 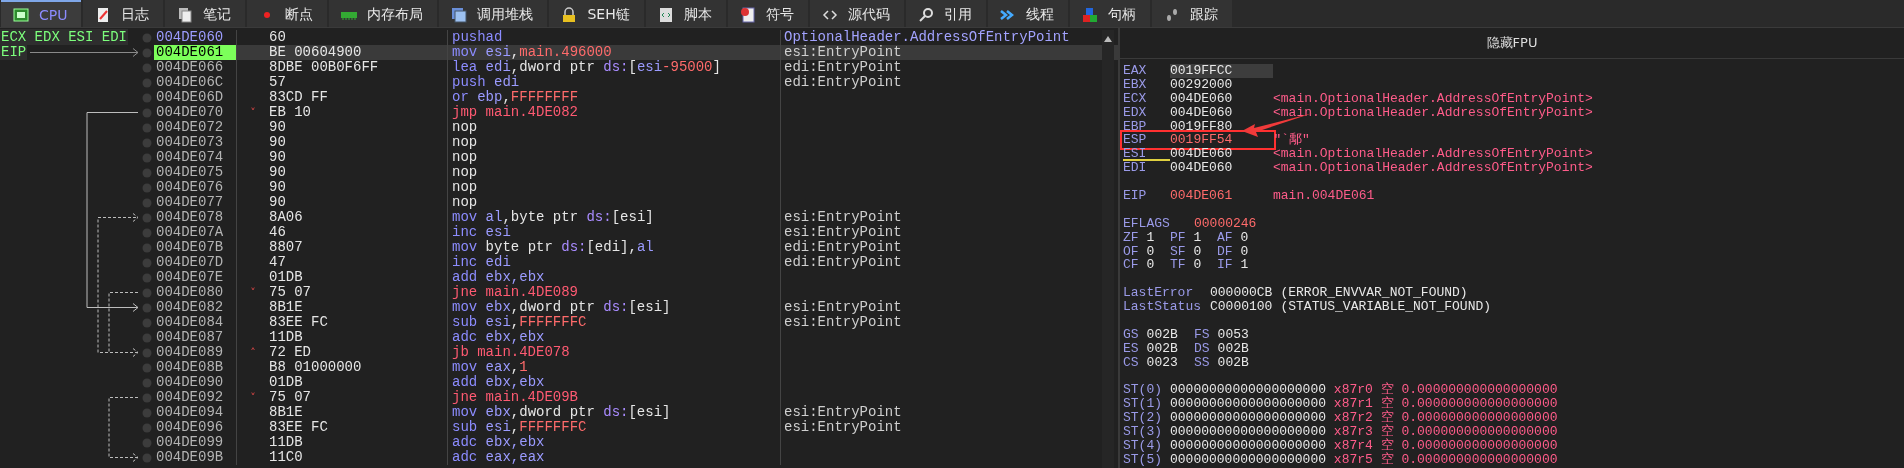 I want to click on address-cell: 004DE082, so click(x=195, y=307).